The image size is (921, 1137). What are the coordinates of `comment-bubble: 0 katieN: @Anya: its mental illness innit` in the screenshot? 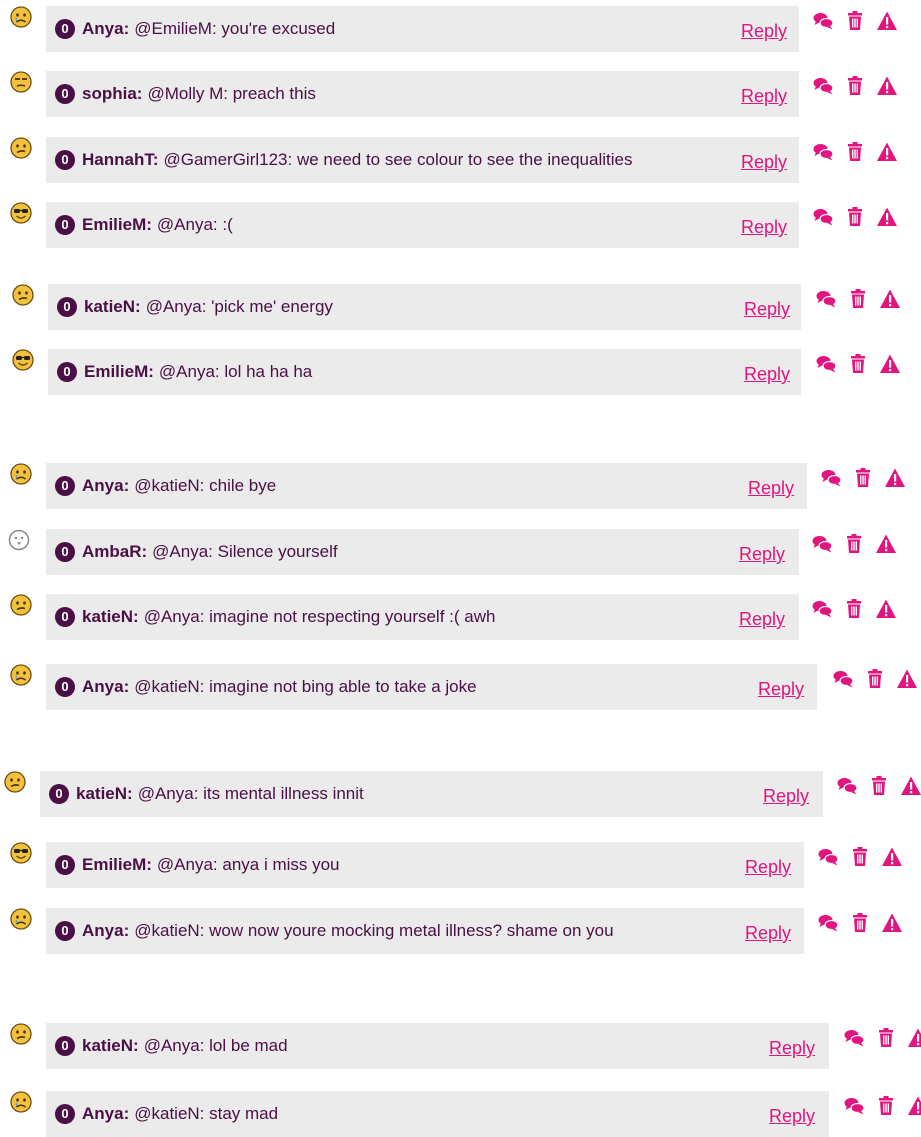 It's located at (431, 794).